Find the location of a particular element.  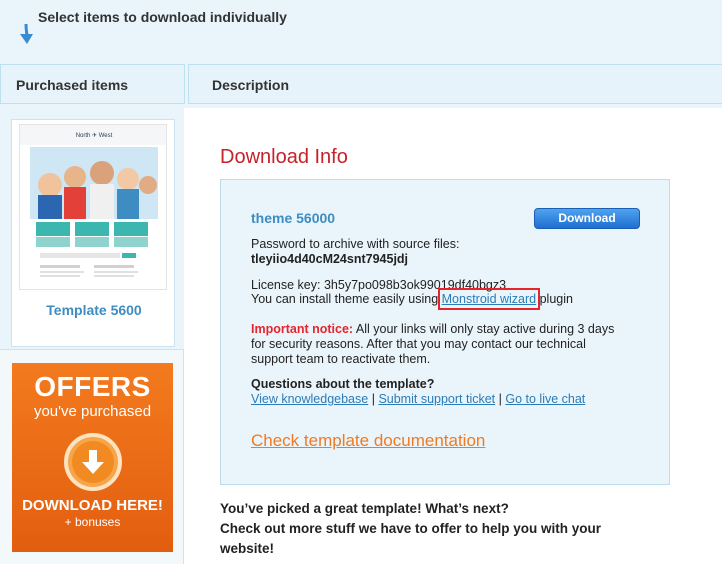

knowledgebase-link: View knowledgebase is located at coordinates (309, 399).